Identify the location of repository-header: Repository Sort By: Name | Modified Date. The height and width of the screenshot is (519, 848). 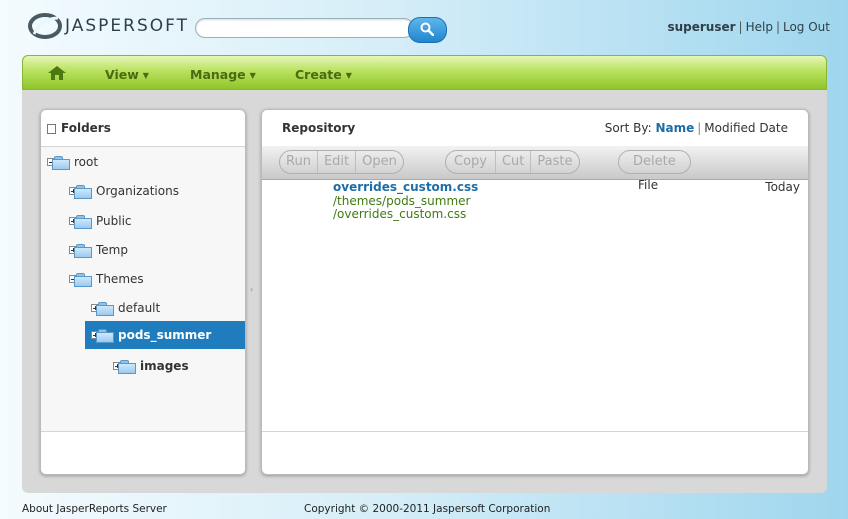
(535, 128).